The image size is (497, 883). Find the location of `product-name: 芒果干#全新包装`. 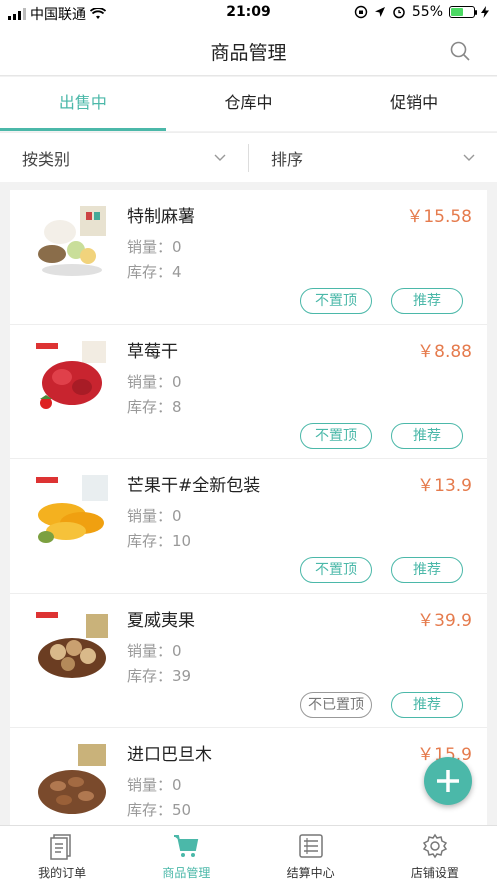

product-name: 芒果干#全新包装 is located at coordinates (194, 486).